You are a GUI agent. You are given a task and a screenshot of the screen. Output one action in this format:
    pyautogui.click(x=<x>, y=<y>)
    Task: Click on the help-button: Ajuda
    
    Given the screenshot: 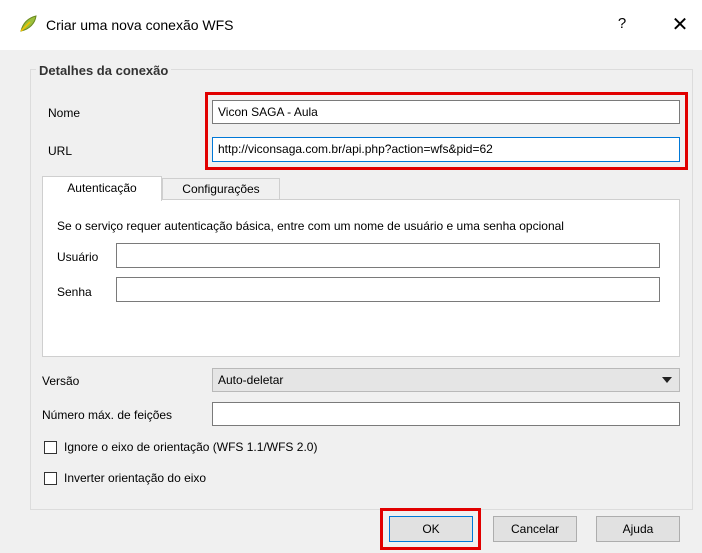 What is the action you would take?
    pyautogui.click(x=638, y=529)
    